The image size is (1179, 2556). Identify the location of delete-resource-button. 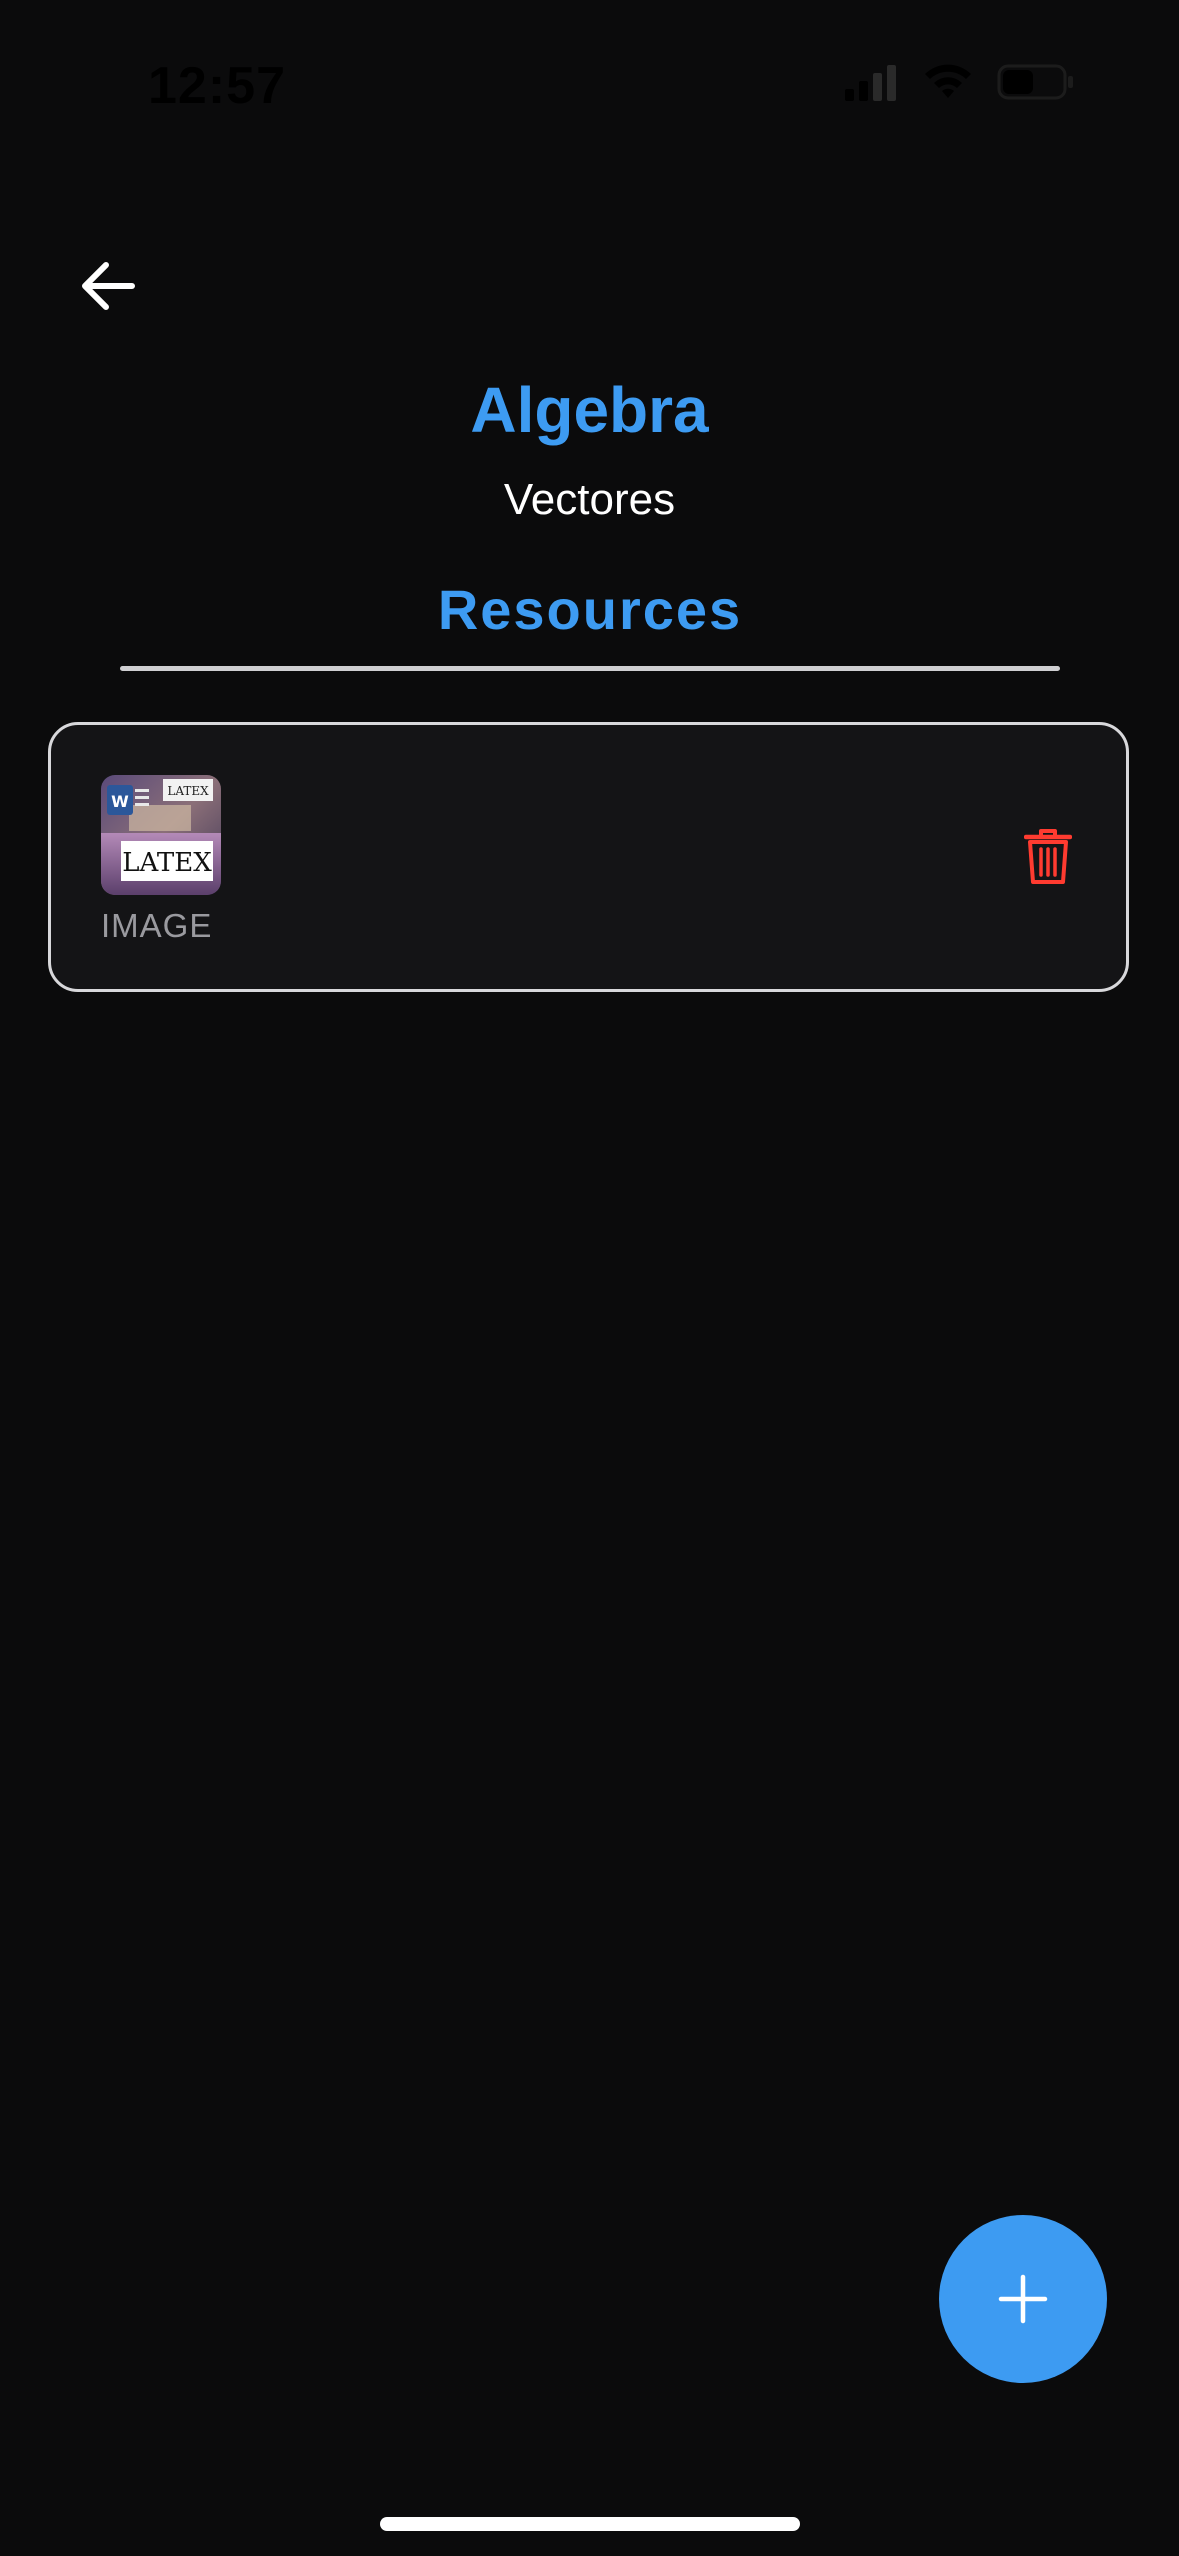
(1048, 857).